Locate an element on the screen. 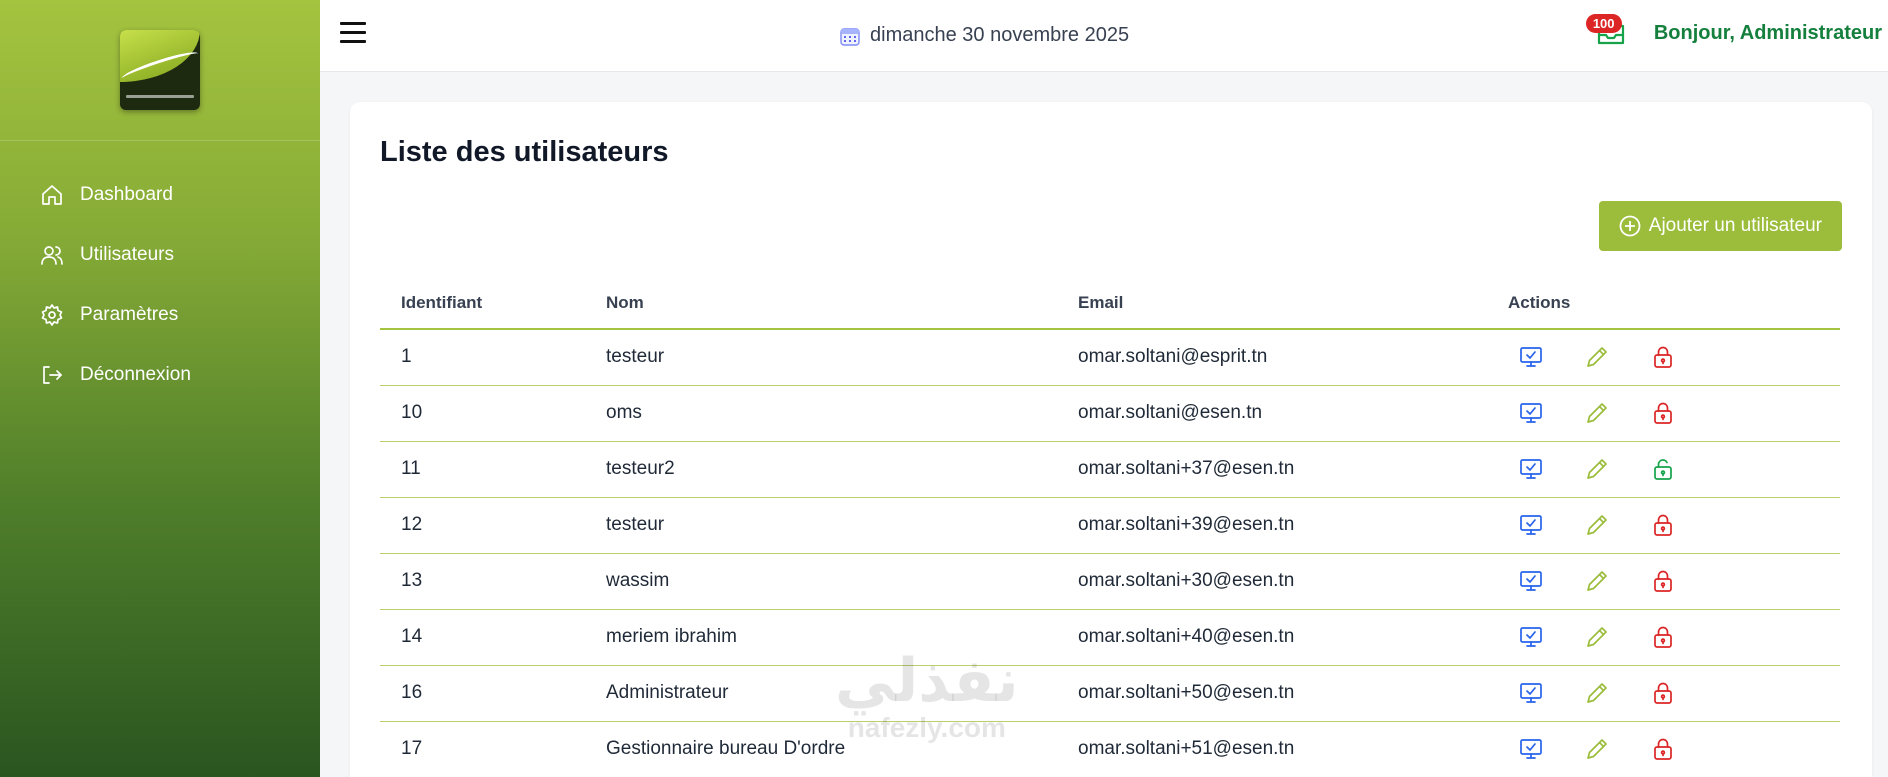  cell-nom: Administrateur is located at coordinates (821, 693).